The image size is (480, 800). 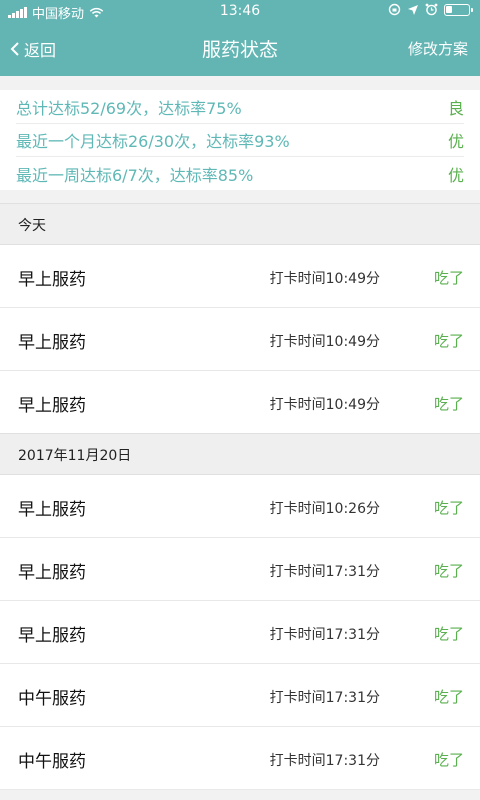 I want to click on section-header-date: 2017年11月20日, so click(x=240, y=454).